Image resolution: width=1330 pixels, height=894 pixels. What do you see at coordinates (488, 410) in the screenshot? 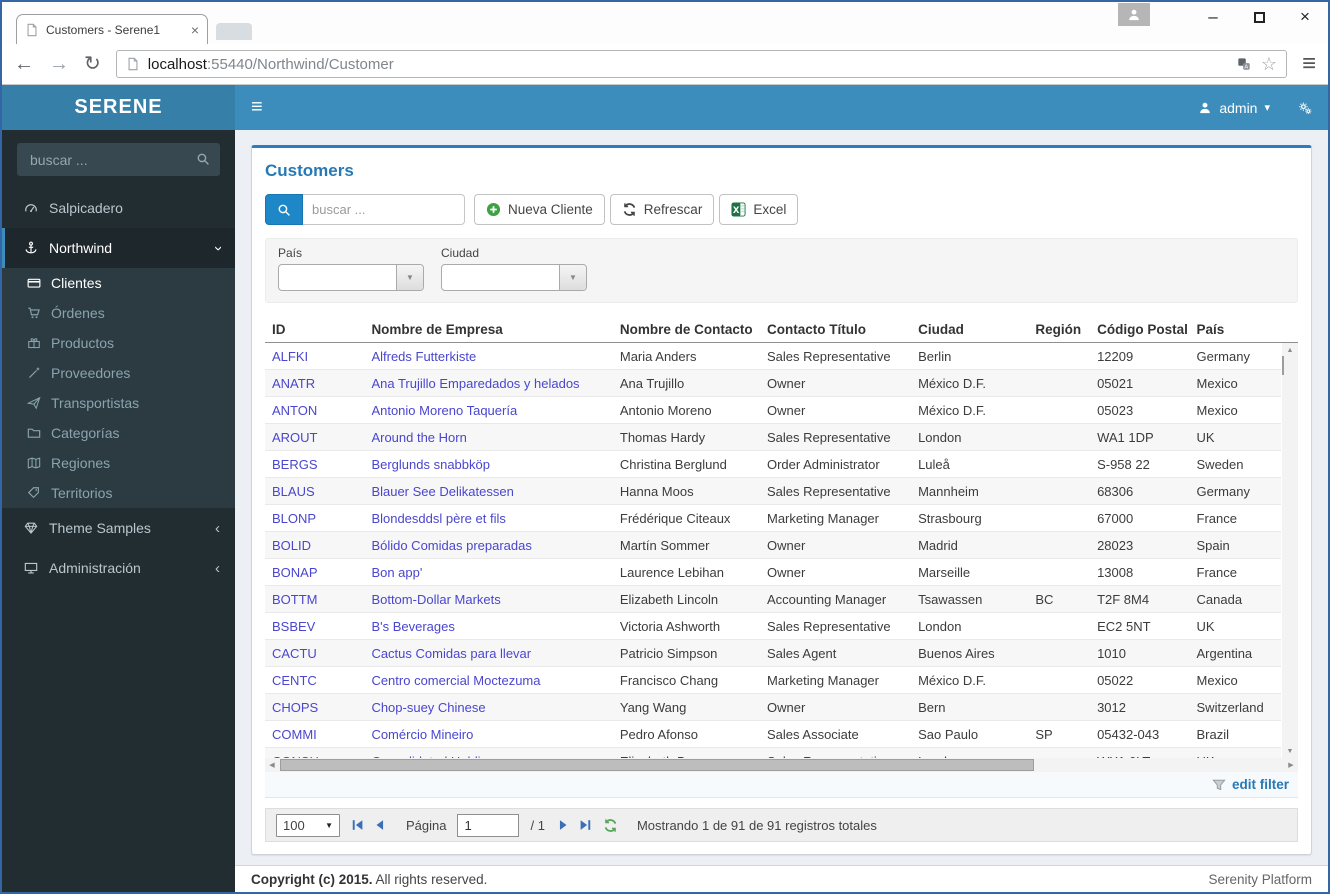
I see `company-name-link: Antonio Moreno Taquería` at bounding box center [488, 410].